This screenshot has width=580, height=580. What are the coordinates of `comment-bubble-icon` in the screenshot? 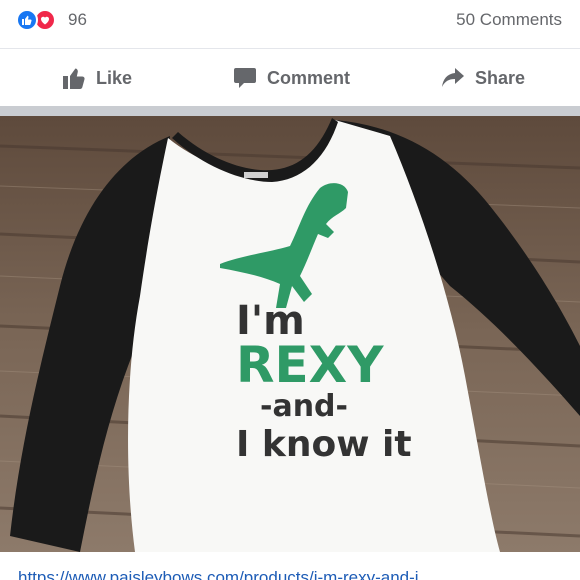 It's located at (245, 78).